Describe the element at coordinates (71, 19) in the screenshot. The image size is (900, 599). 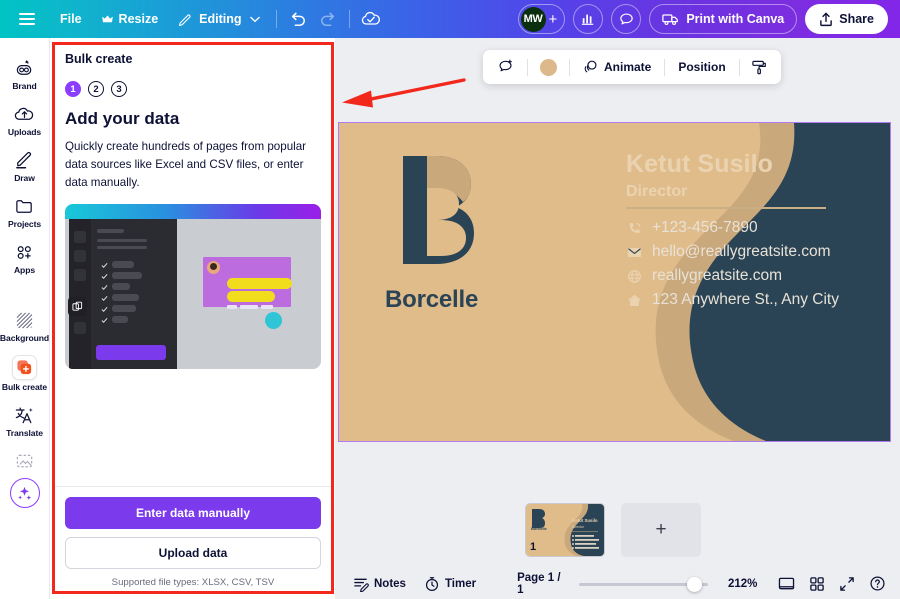
I see `file-menu-button: File` at that location.